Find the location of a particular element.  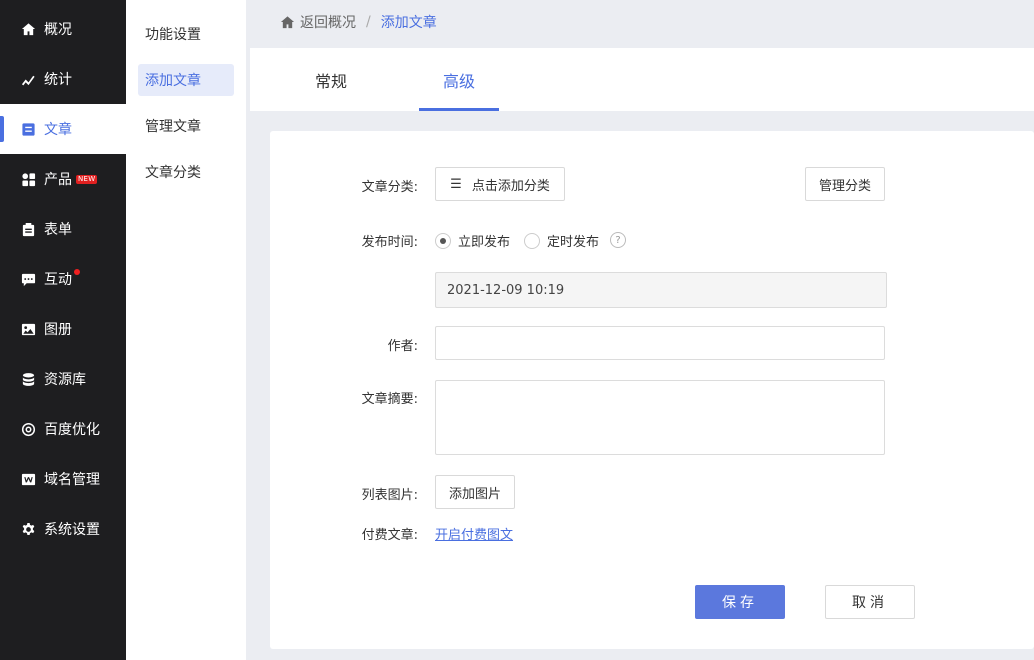

publish-scheduled-radio: 定时发布 is located at coordinates (561, 240).